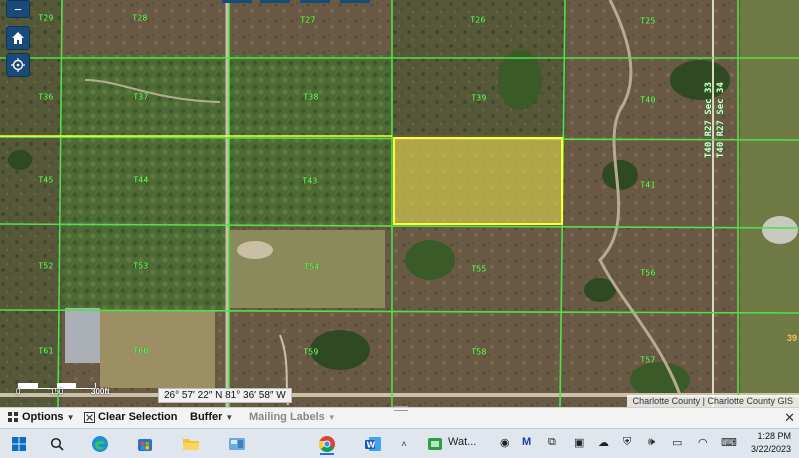 The height and width of the screenshot is (458, 799). What do you see at coordinates (141, 180) in the screenshot?
I see `parcel-lot-label: T44` at bounding box center [141, 180].